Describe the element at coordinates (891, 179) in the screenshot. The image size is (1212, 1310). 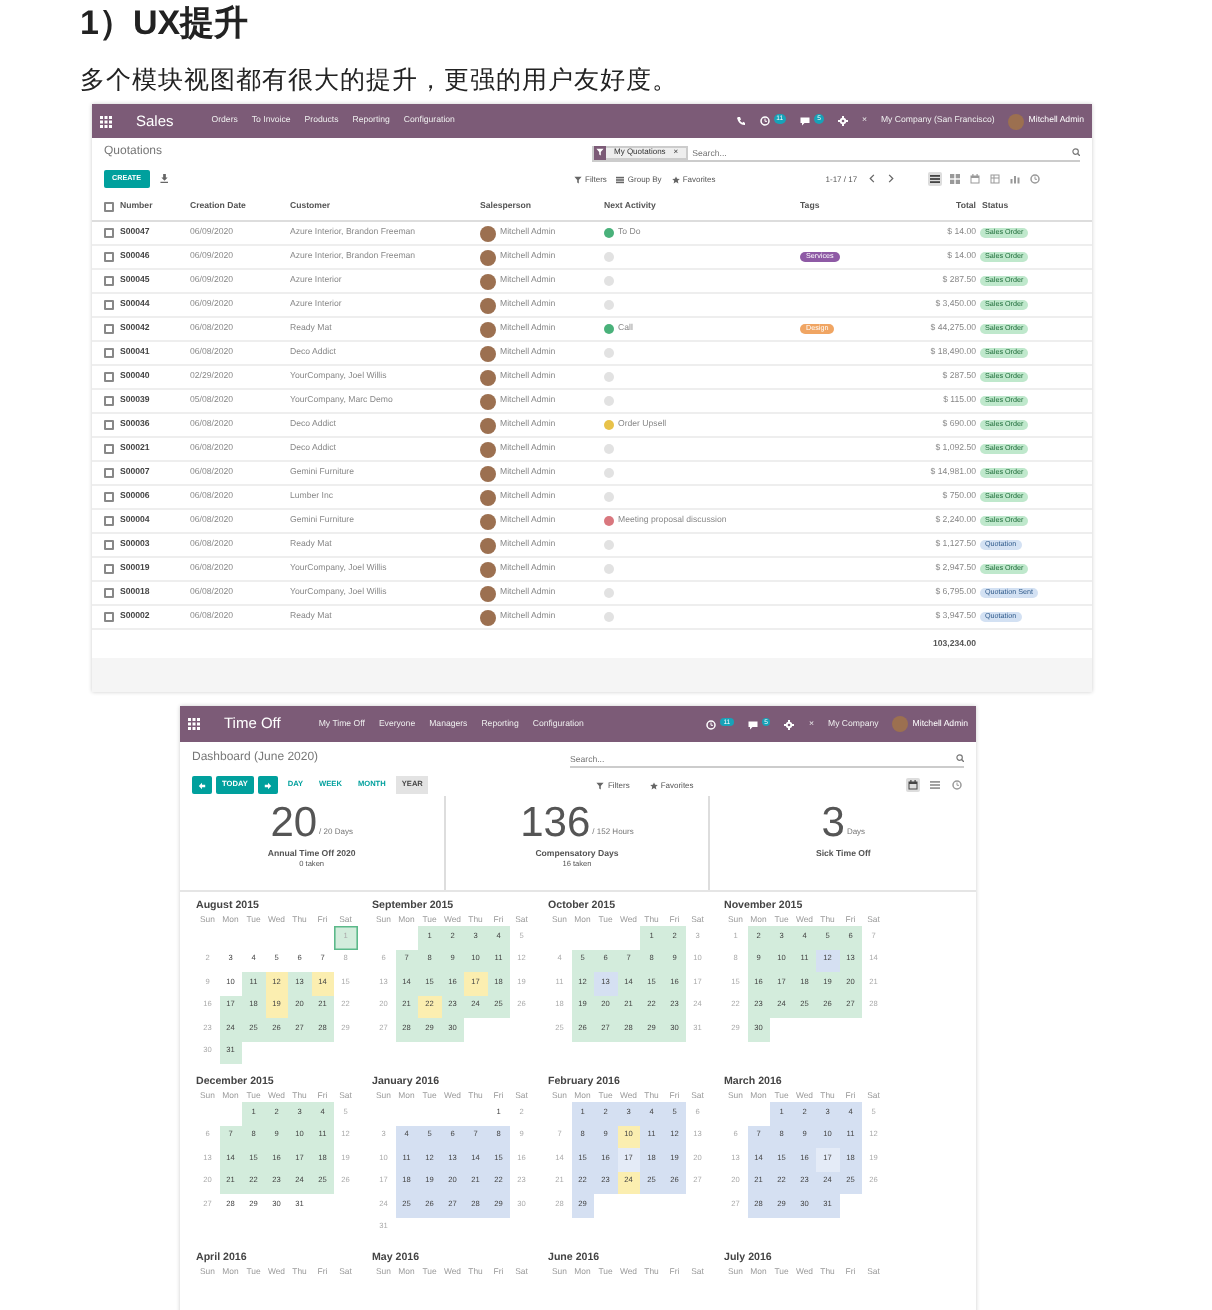
I see `next-page-icon` at that location.